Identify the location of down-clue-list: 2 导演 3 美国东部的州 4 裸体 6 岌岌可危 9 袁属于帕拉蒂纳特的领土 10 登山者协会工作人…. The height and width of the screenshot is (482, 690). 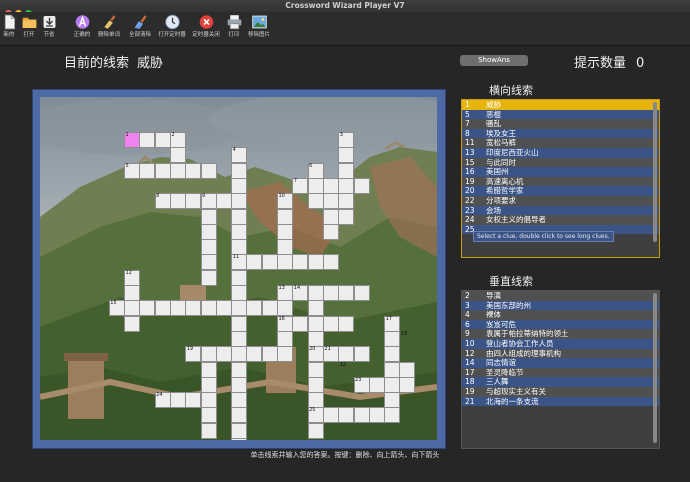
(560, 369).